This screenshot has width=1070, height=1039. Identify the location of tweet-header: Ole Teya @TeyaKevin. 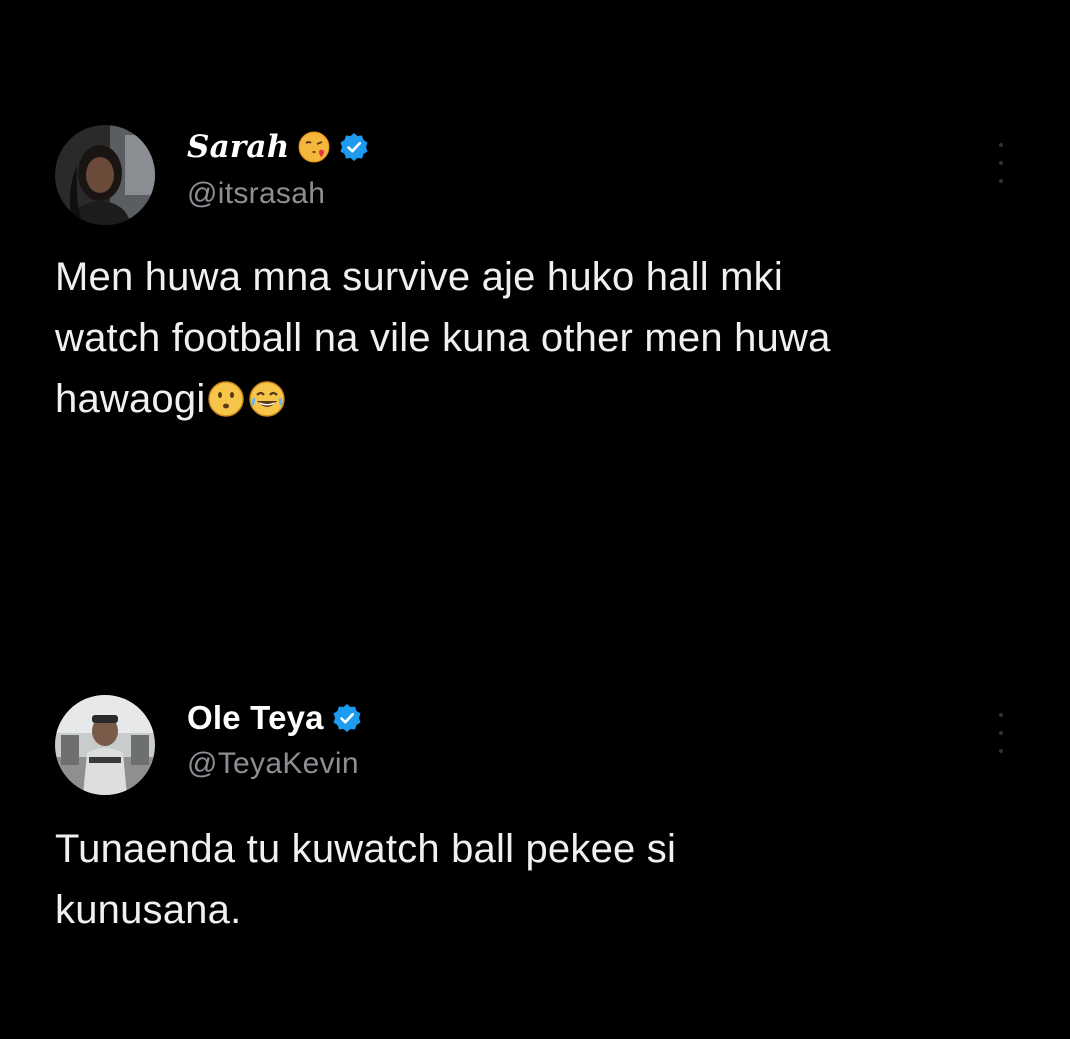
(535, 745).